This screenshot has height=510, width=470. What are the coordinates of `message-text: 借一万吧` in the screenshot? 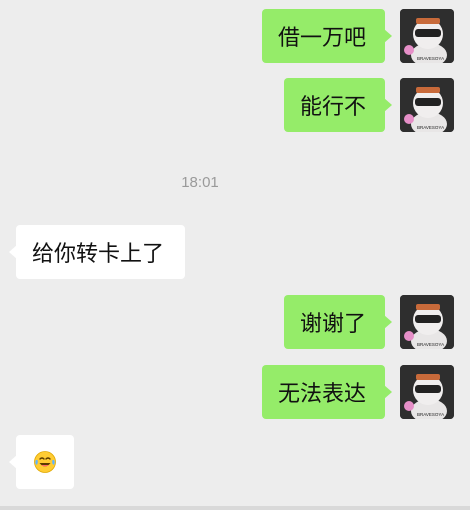 It's located at (322, 38).